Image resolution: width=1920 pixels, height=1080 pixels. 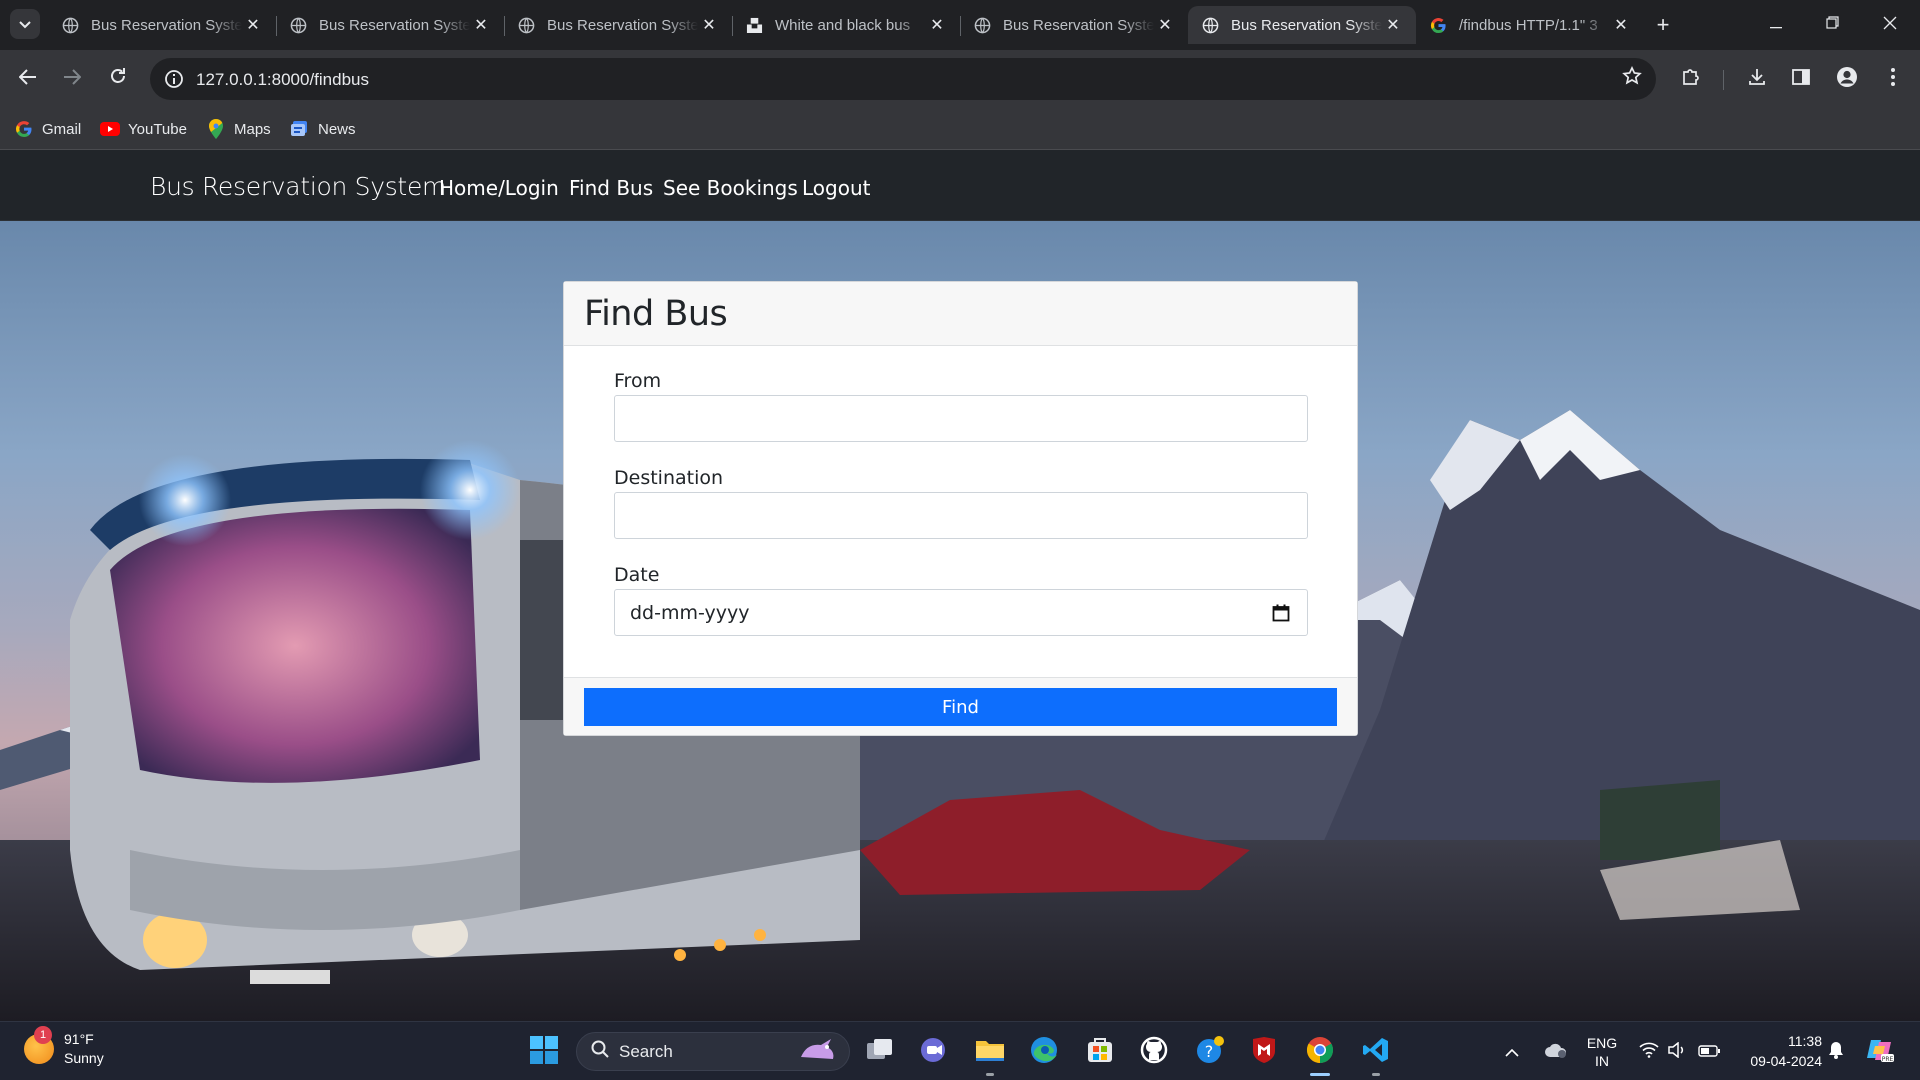 What do you see at coordinates (47, 129) in the screenshot?
I see `bookmark-gmail: Gmail` at bounding box center [47, 129].